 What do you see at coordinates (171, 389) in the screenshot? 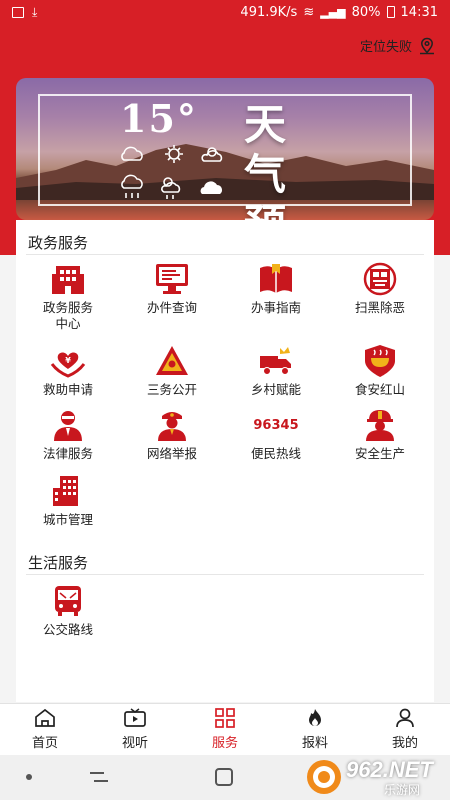
I see `service-label: 三务公开` at bounding box center [171, 389].